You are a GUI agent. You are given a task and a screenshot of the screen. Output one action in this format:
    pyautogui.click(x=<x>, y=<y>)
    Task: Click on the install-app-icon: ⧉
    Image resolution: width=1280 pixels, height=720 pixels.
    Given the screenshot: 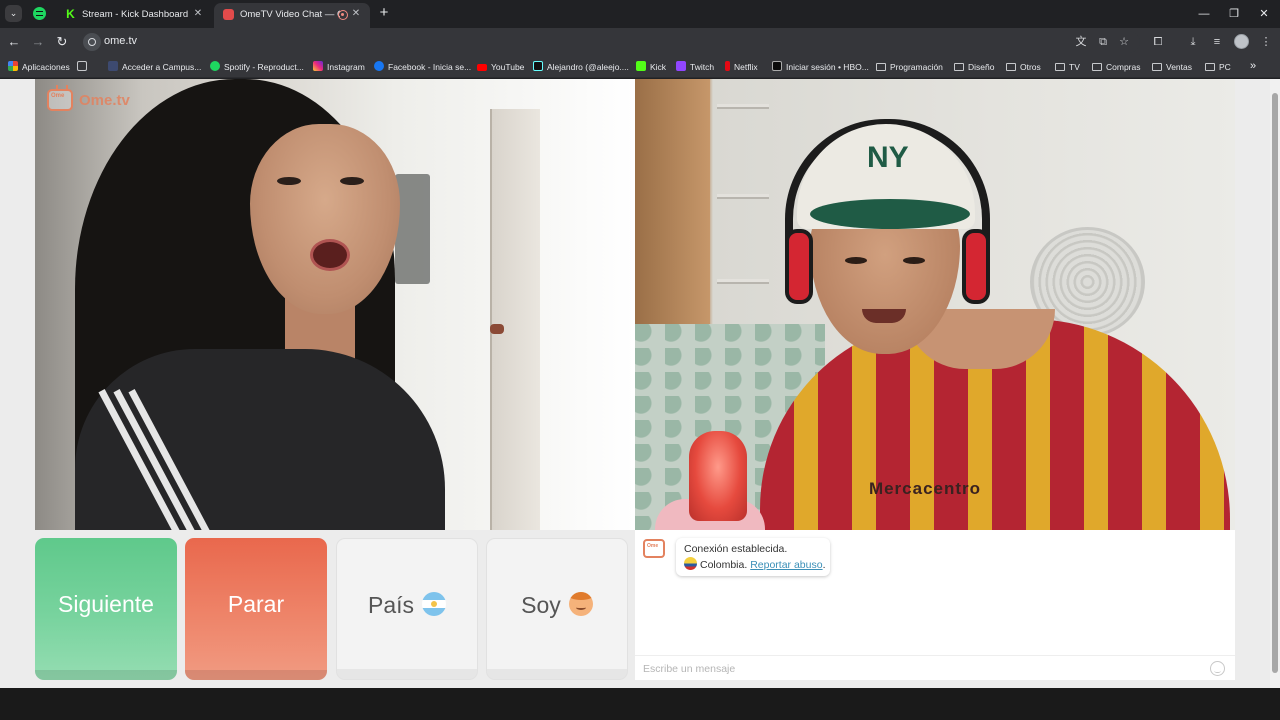 What is the action you would take?
    pyautogui.click(x=1103, y=42)
    